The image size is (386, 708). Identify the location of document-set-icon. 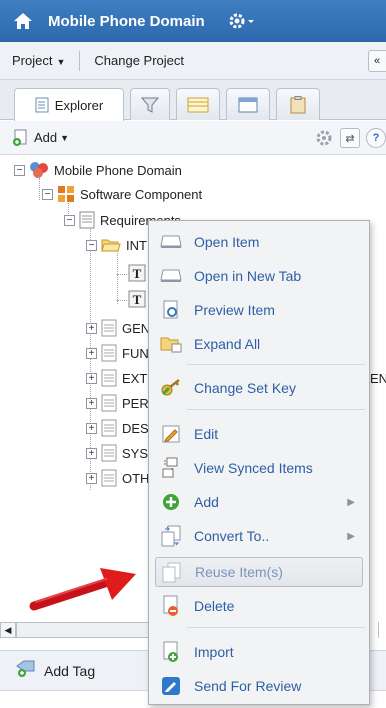
(87, 220).